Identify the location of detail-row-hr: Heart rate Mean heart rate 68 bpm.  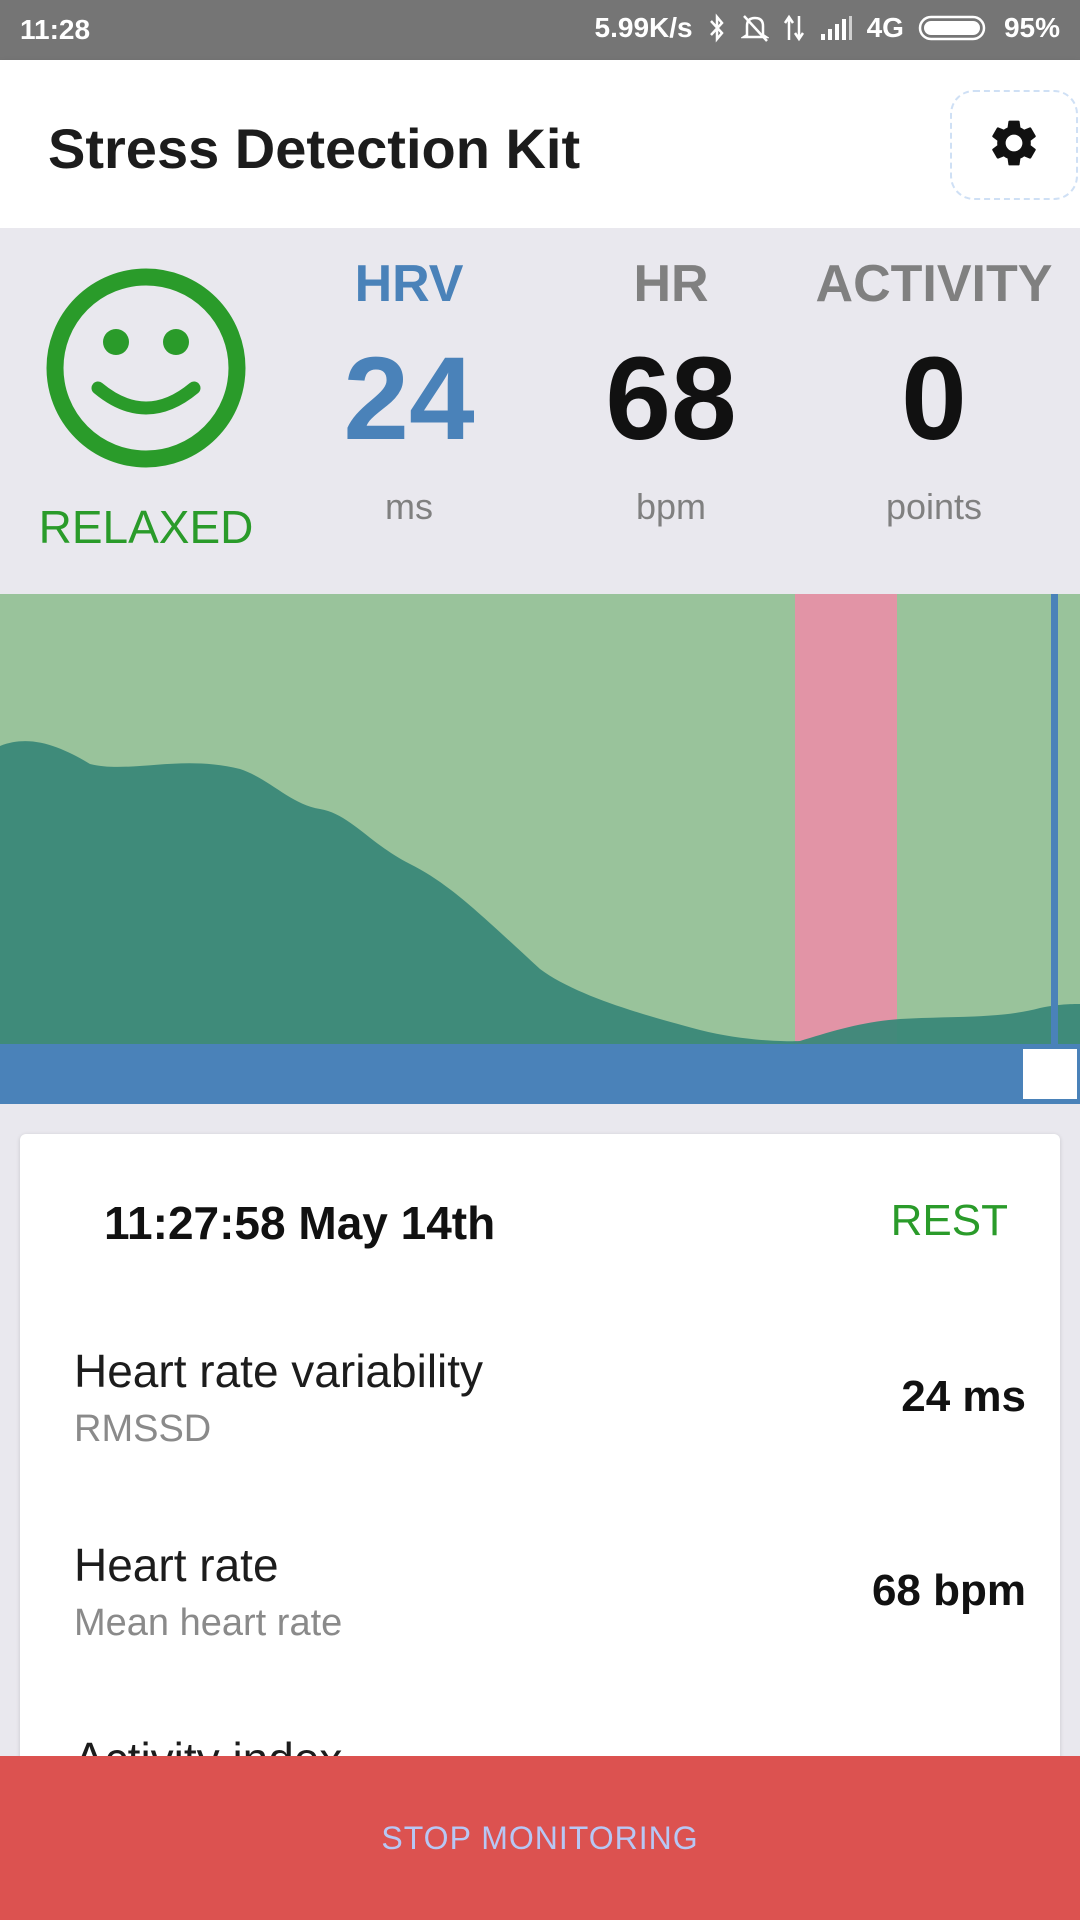
(550, 1591).